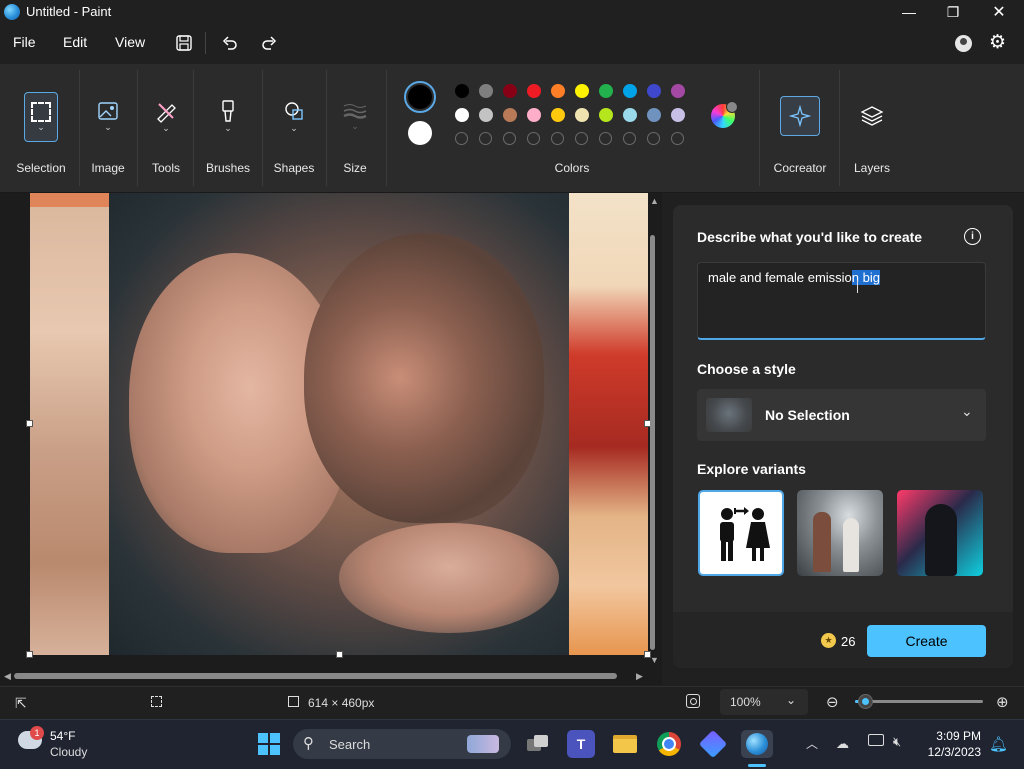 Image resolution: width=1024 pixels, height=769 pixels. I want to click on undo-icon, so click(229, 43).